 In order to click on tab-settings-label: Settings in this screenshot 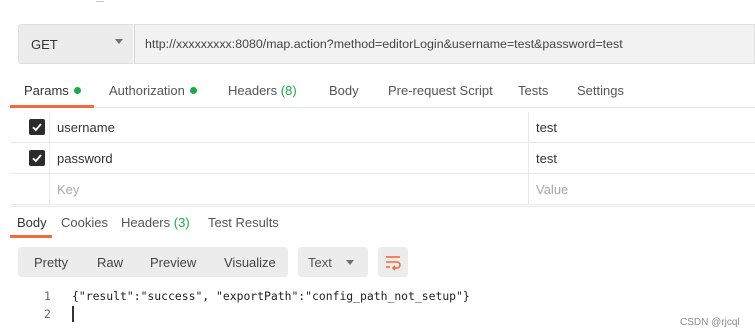, I will do `click(600, 90)`.